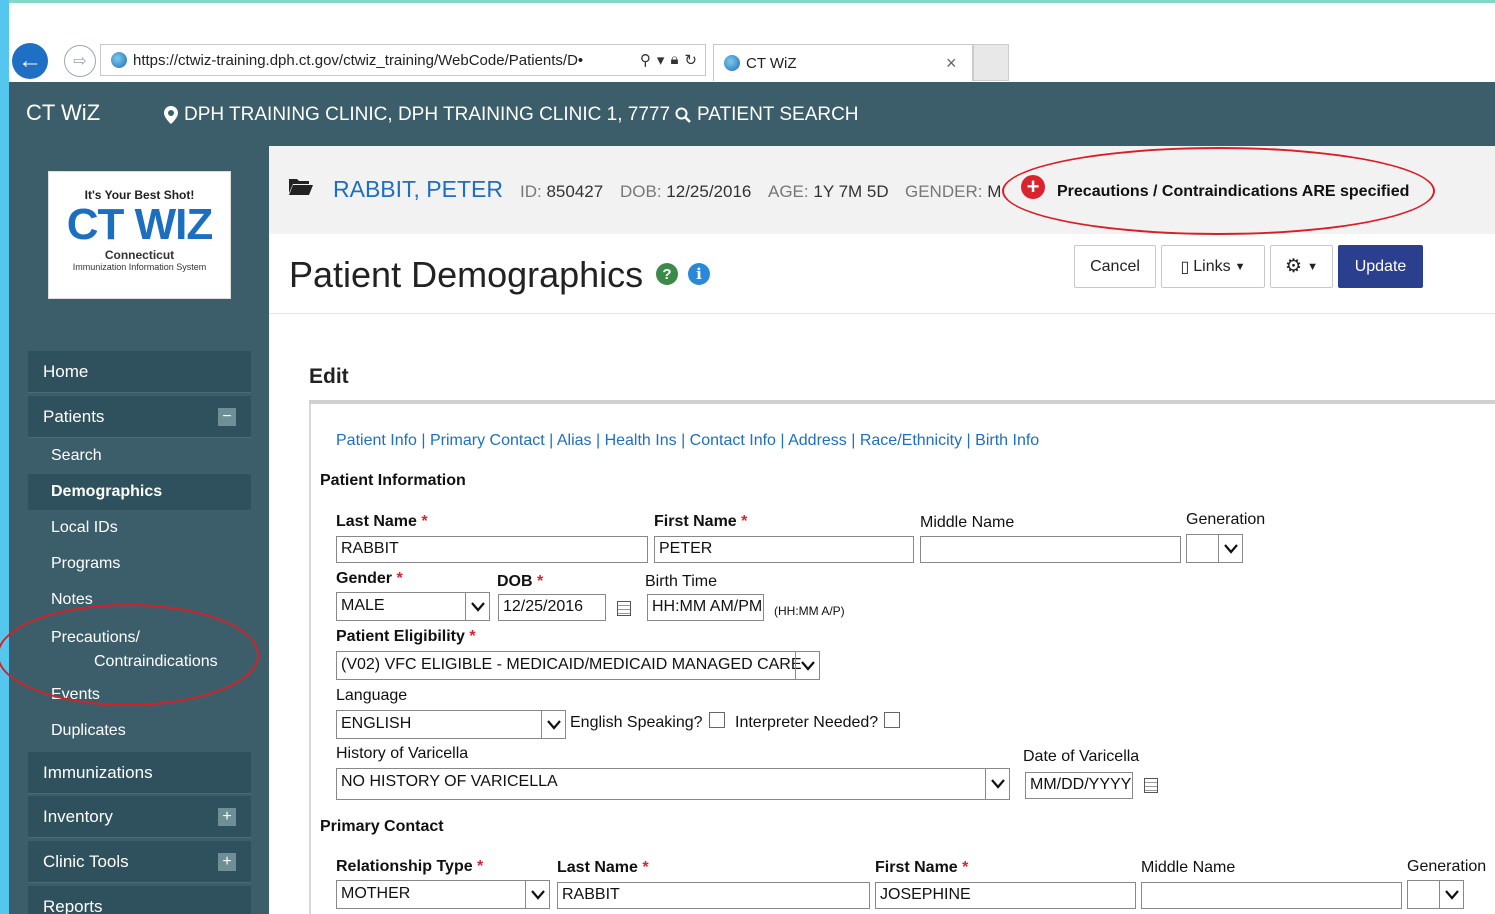  I want to click on settings-dropdown-button: ⚙︎ ▼, so click(1301, 266).